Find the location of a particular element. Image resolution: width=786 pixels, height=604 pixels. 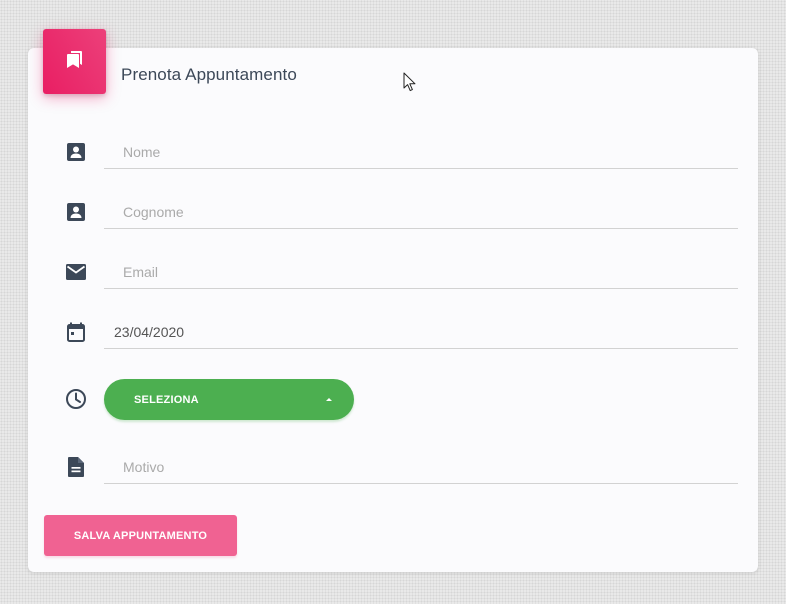

cognome-field is located at coordinates (421, 212).